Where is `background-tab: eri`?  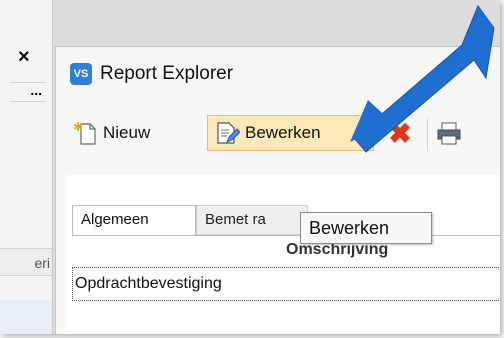 background-tab: eri is located at coordinates (26, 262).